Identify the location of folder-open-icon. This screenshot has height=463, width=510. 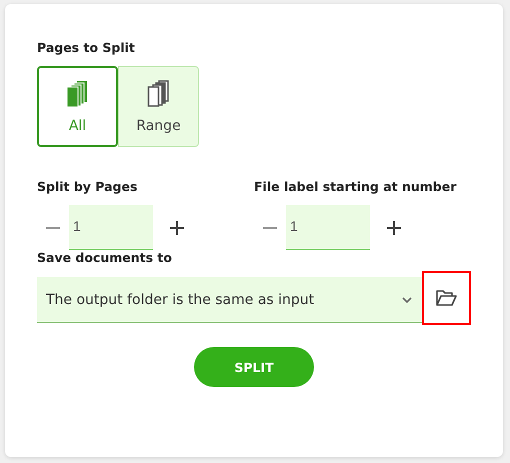
(446, 298).